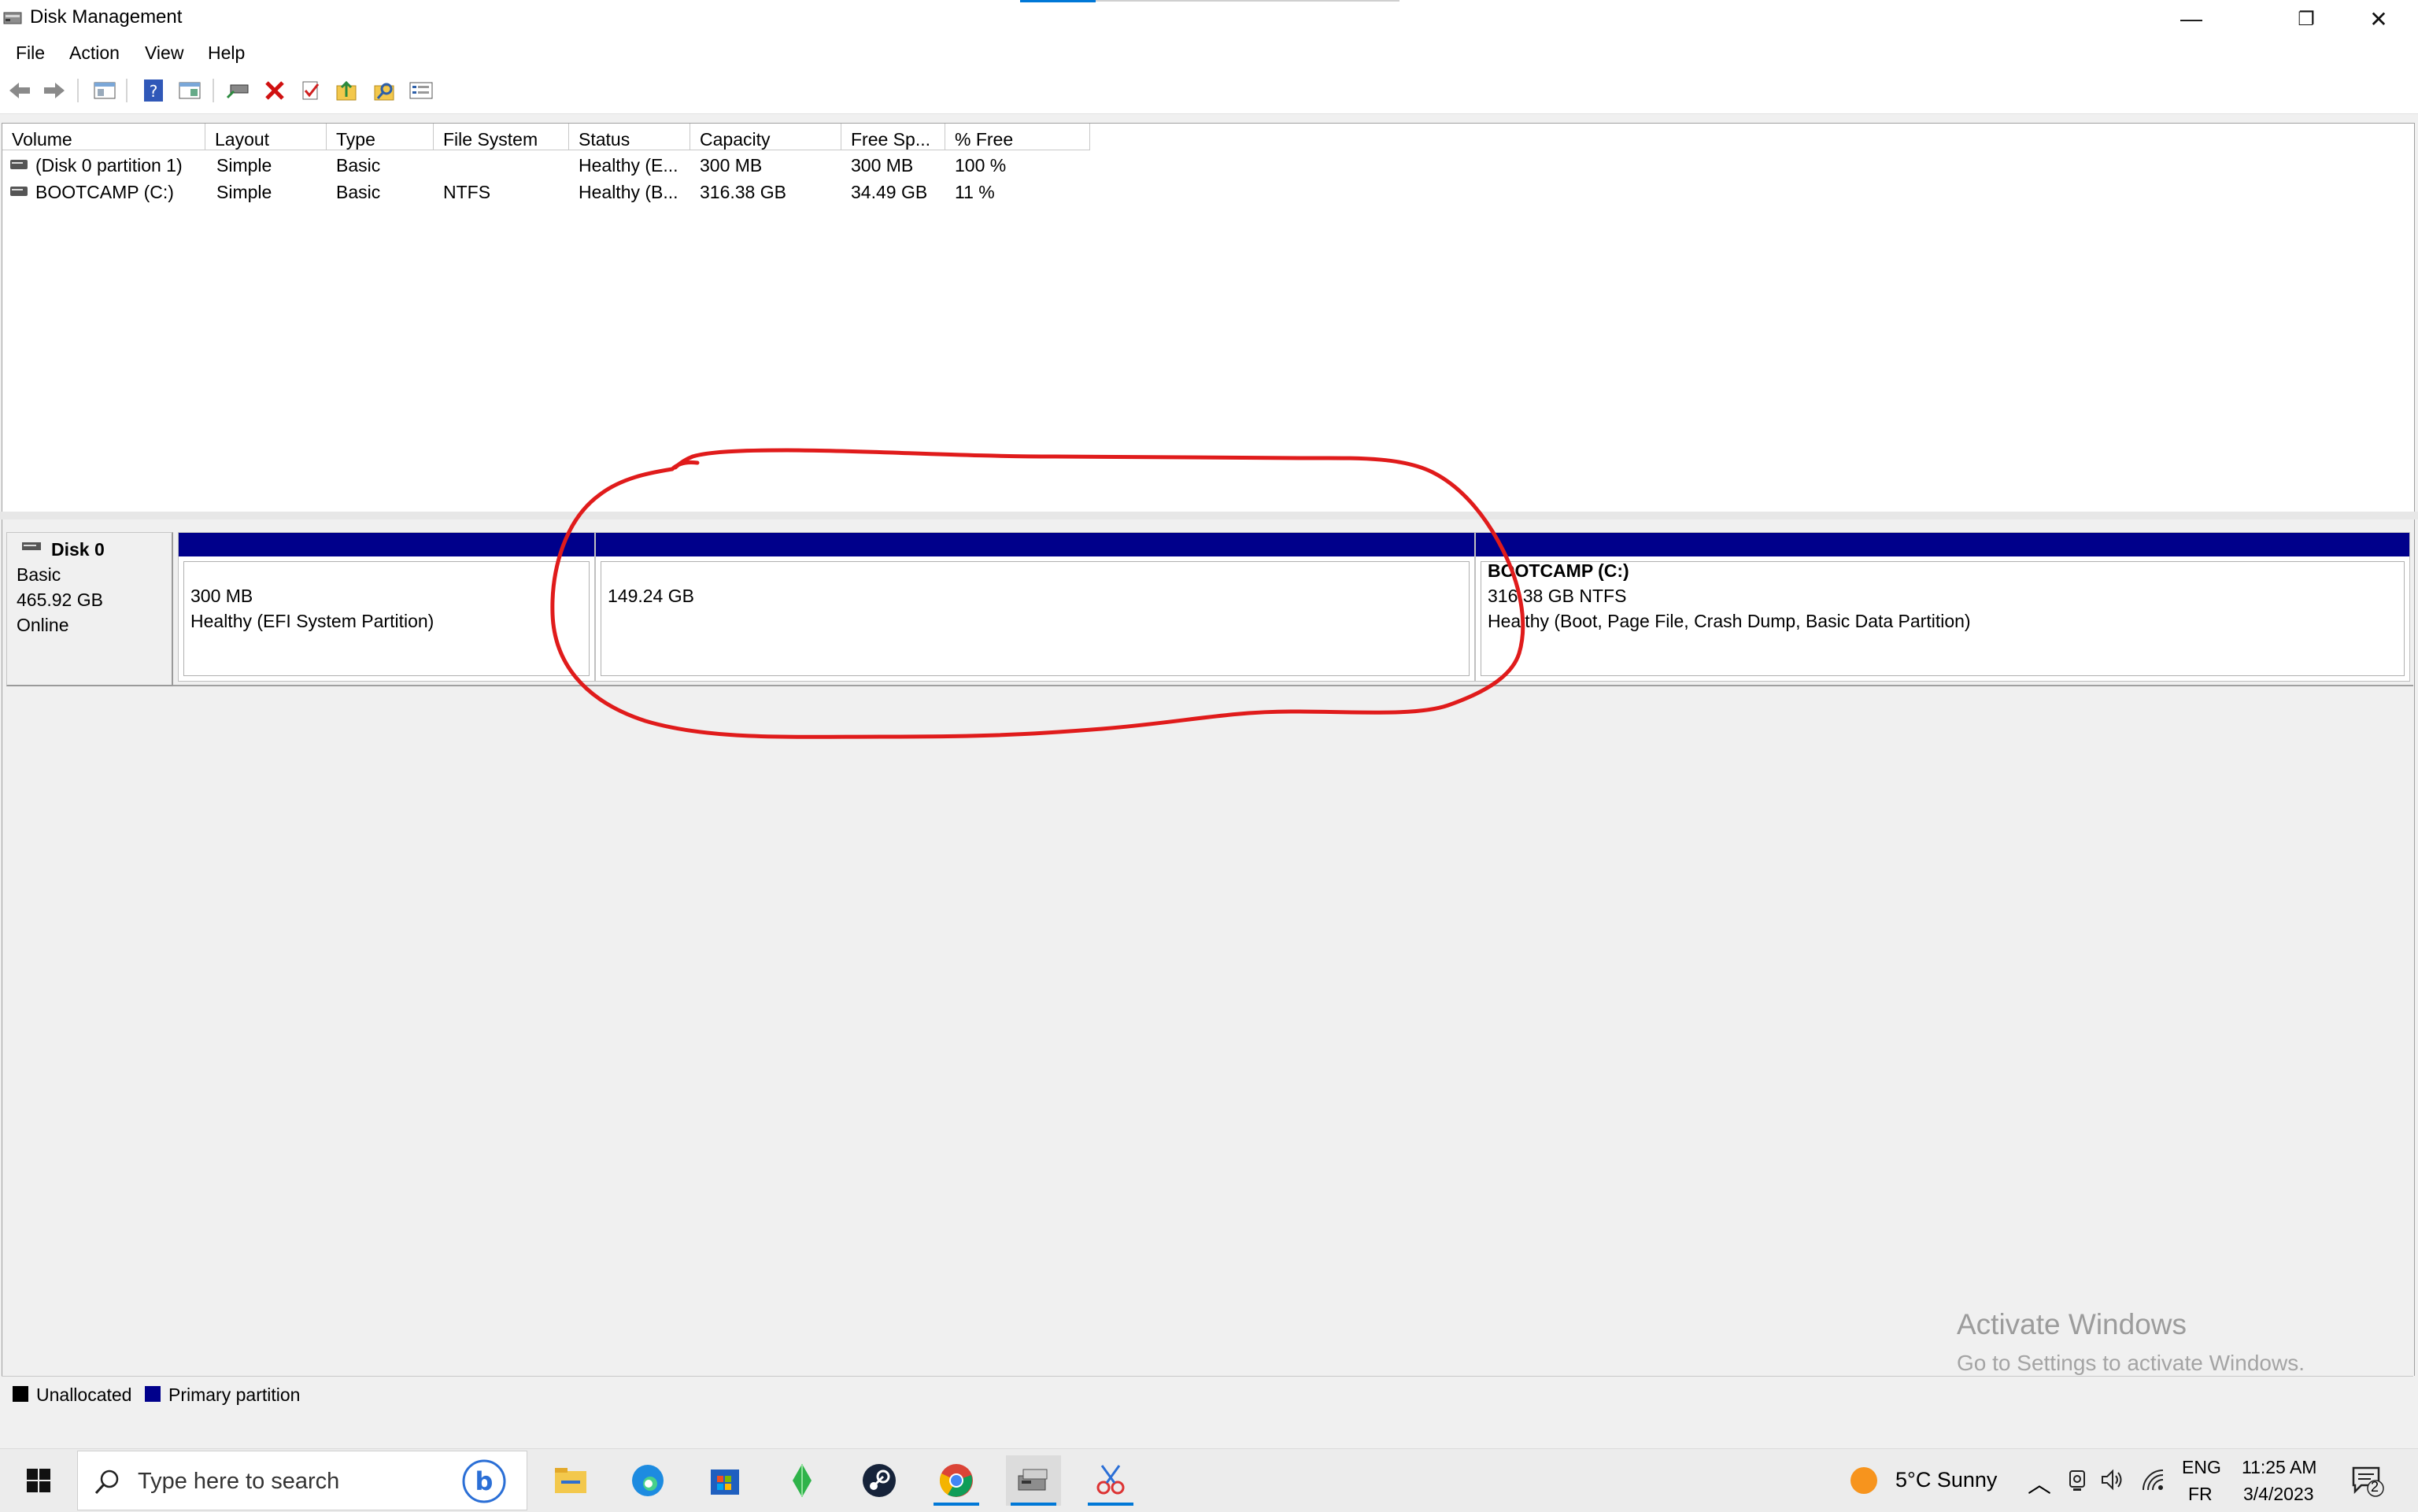  I want to click on tray-chevron-up-icon: ︿, so click(2039, 1482).